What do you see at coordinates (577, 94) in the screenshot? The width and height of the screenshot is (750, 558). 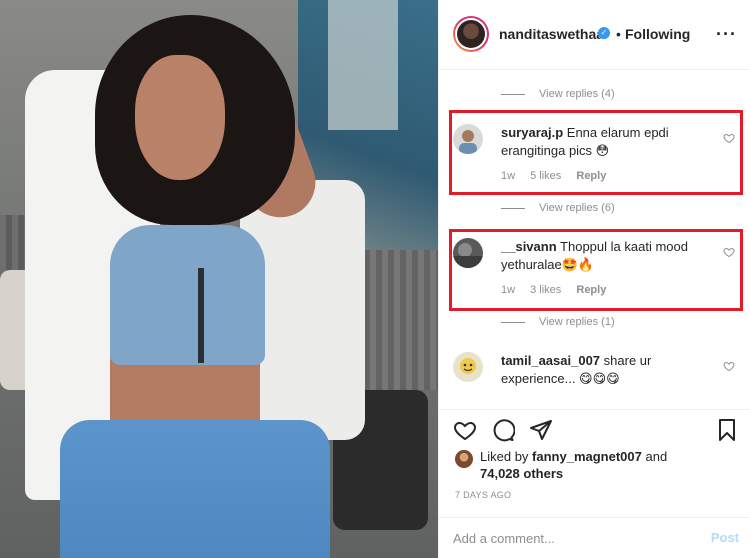 I see `view-replies-label: View replies (4)` at bounding box center [577, 94].